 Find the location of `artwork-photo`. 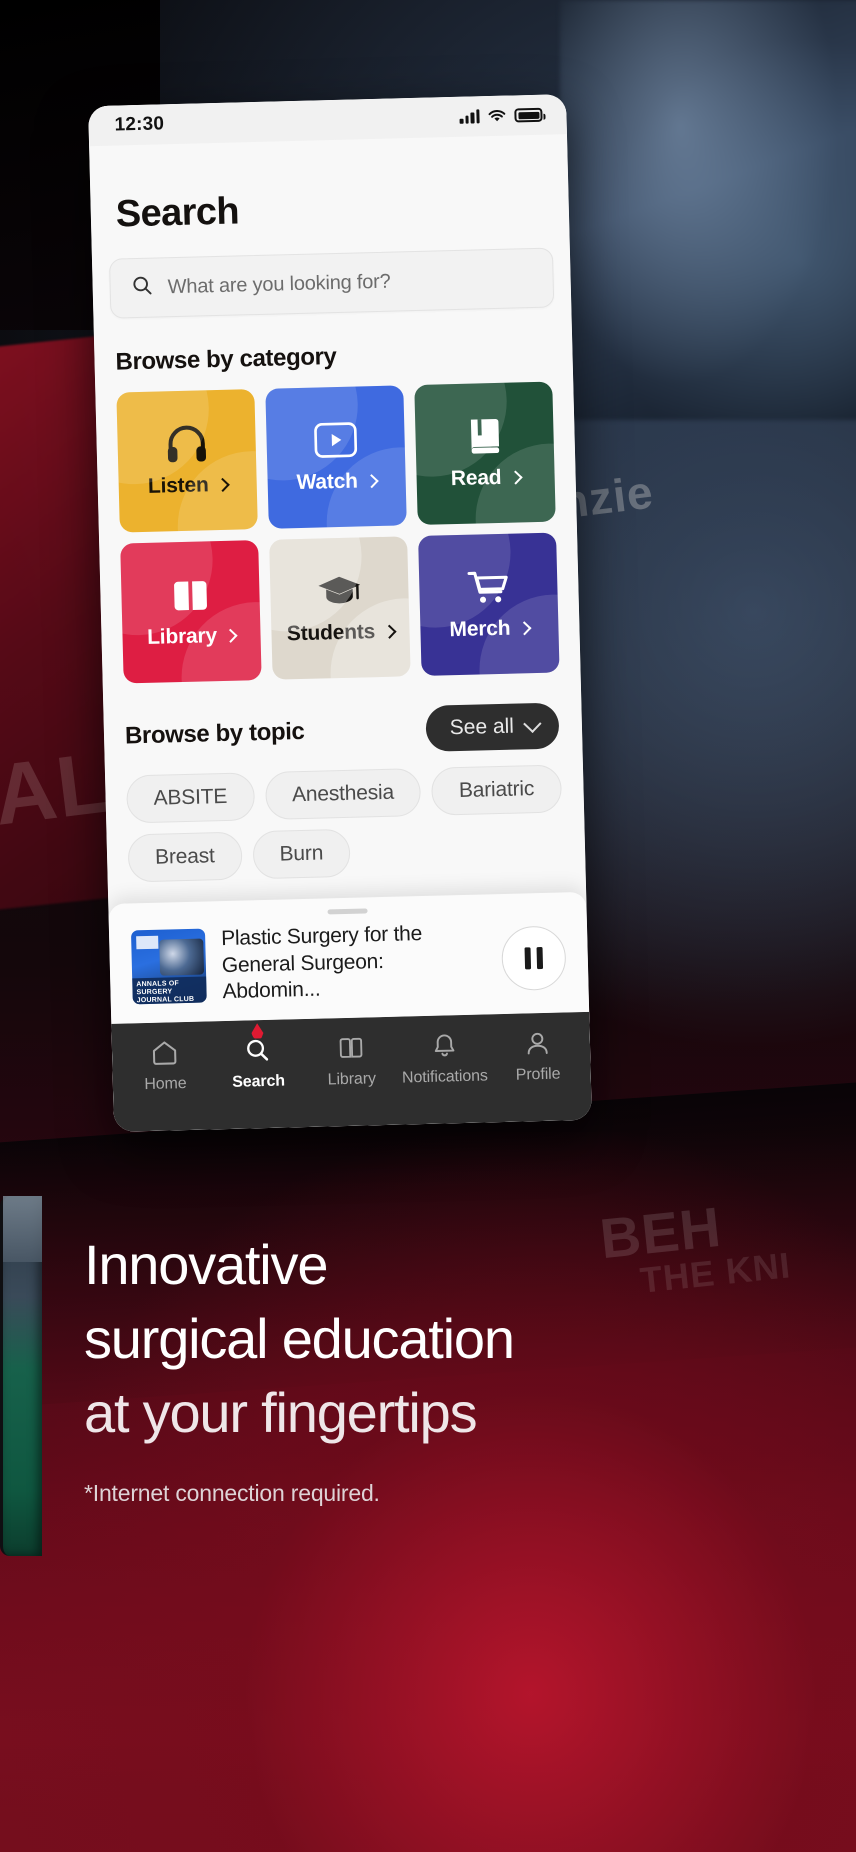

artwork-photo is located at coordinates (182, 957).